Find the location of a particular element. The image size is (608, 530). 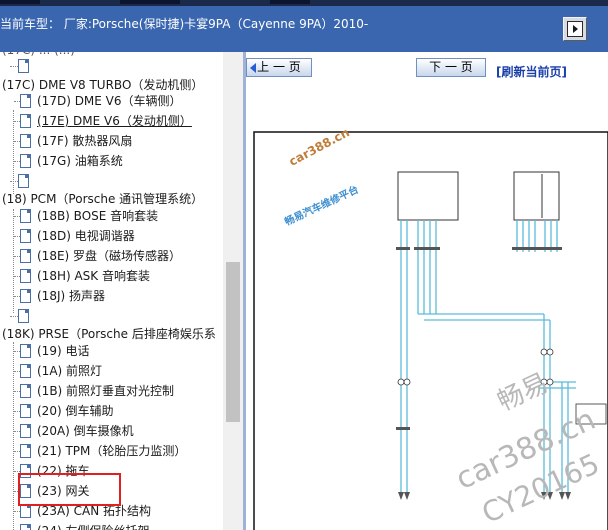

play-icon is located at coordinates (575, 29).